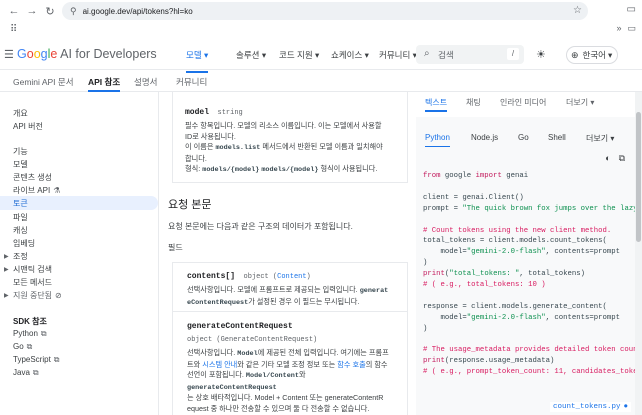 The height and width of the screenshot is (415, 642). I want to click on desc-code: Model, so click(247, 354).